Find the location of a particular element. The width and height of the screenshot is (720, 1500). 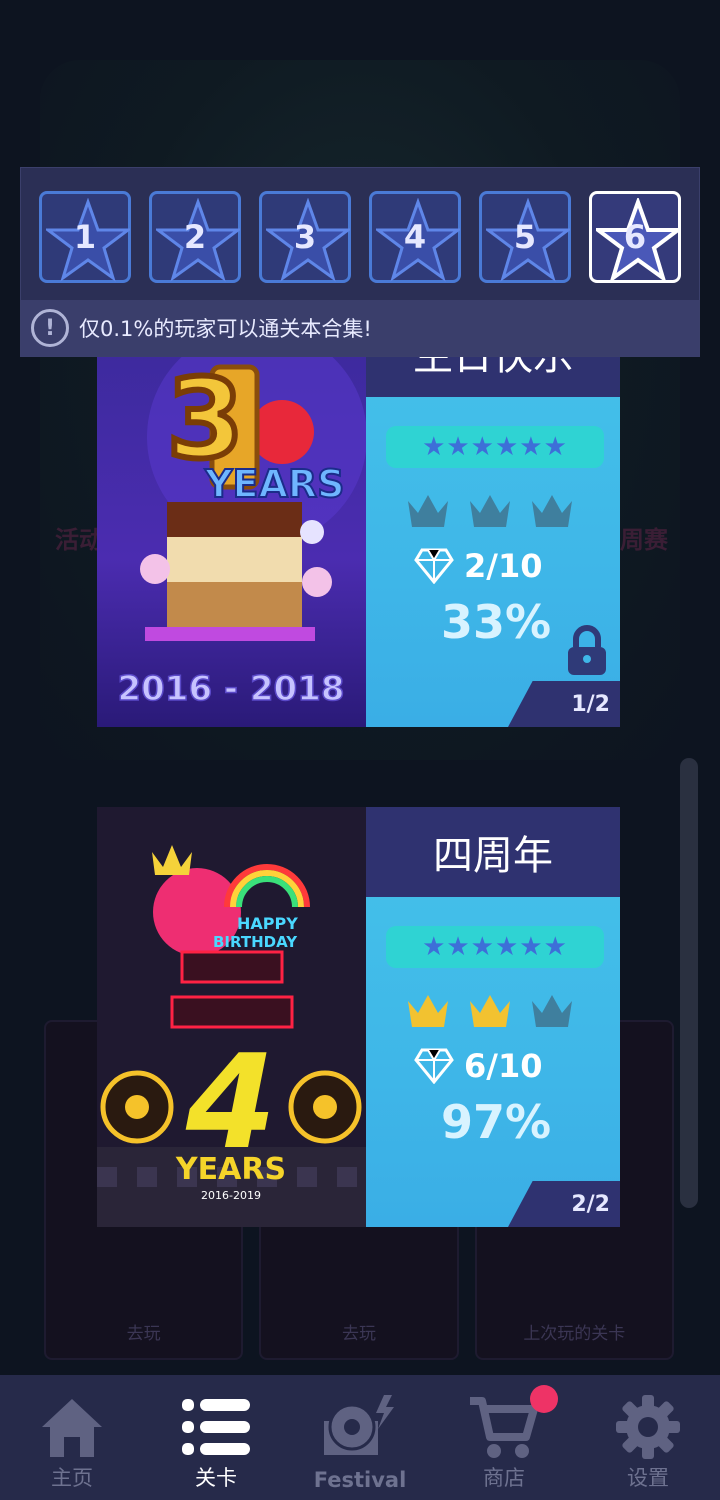

tab-label: 商店 is located at coordinates (504, 1478).